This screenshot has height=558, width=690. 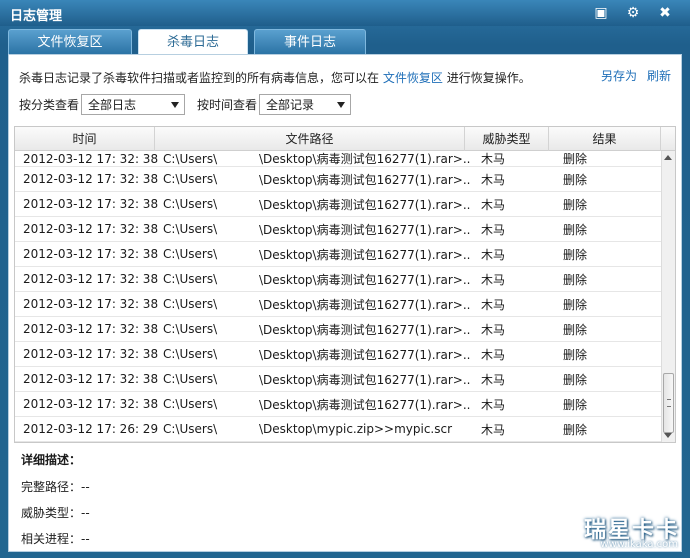 I want to click on column-header-time: 时间, so click(x=85, y=139).